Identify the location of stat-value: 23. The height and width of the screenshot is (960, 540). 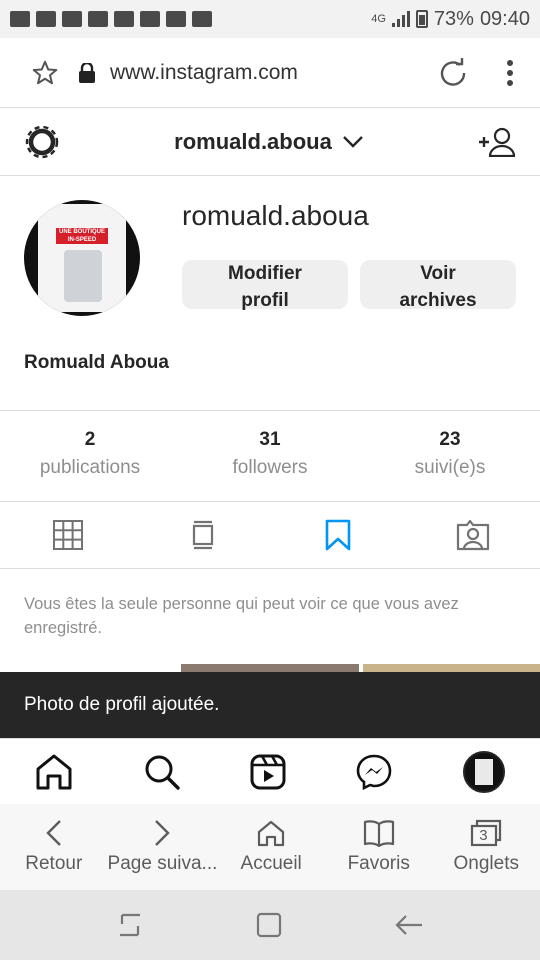
(450, 439).